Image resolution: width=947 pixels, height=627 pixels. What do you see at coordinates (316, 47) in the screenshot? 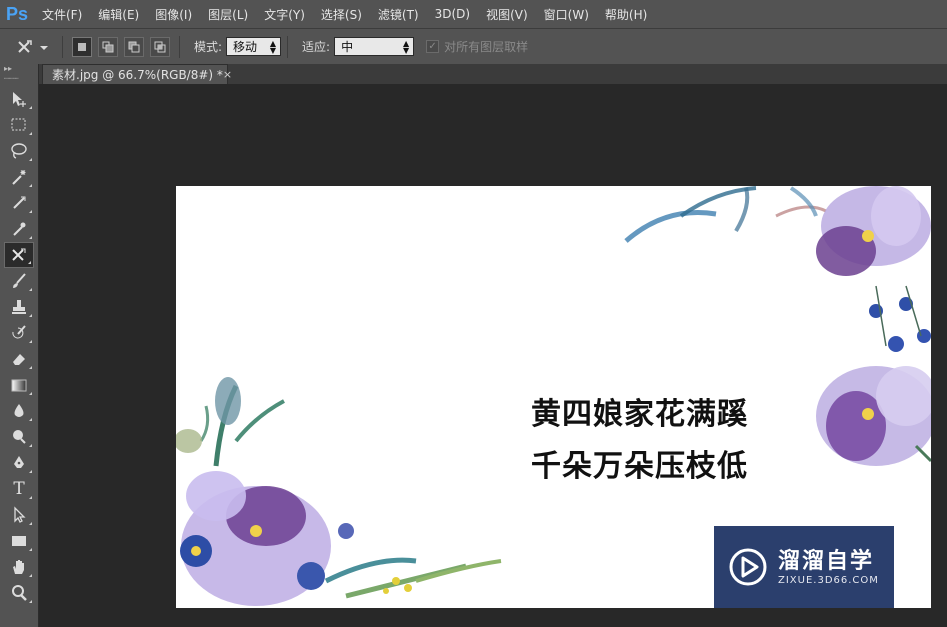
I see `adapt-label: 适应:` at bounding box center [316, 47].